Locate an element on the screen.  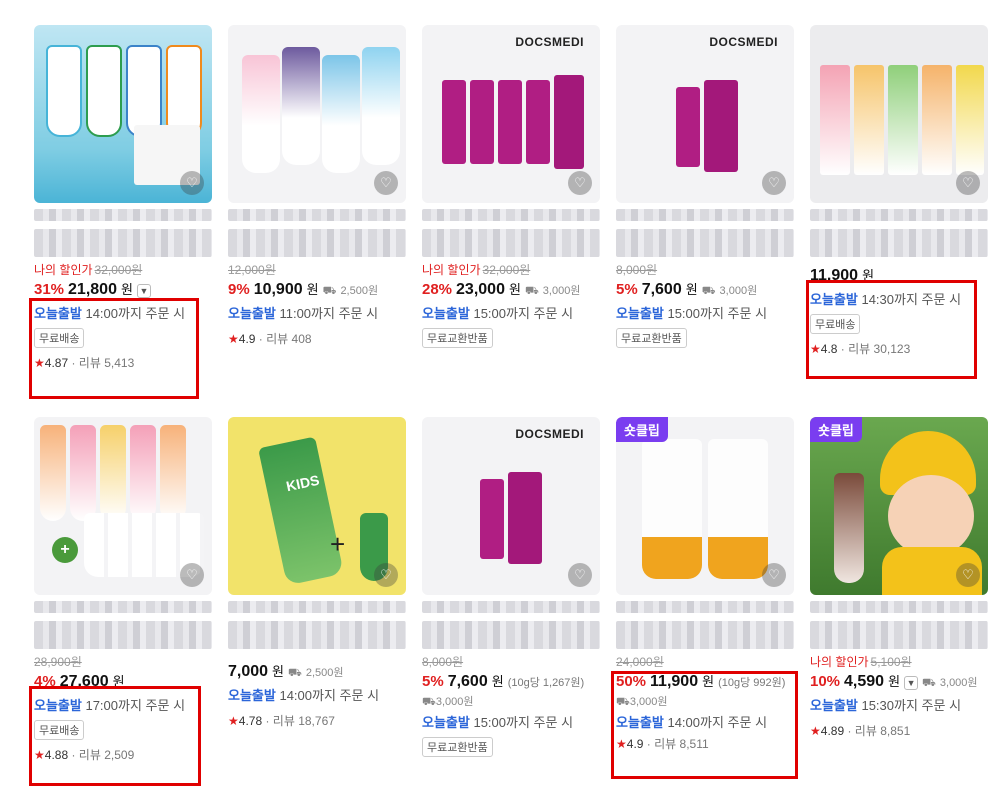
product-image: KIDS + ♡ is located at coordinates (317, 506).